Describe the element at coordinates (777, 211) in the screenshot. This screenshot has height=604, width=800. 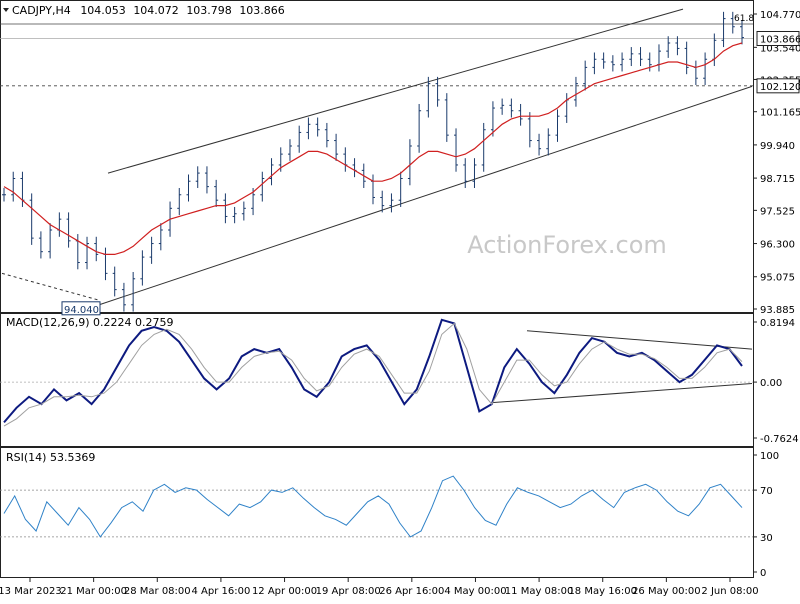
I see `price-y-tick-label: 97.525` at that location.